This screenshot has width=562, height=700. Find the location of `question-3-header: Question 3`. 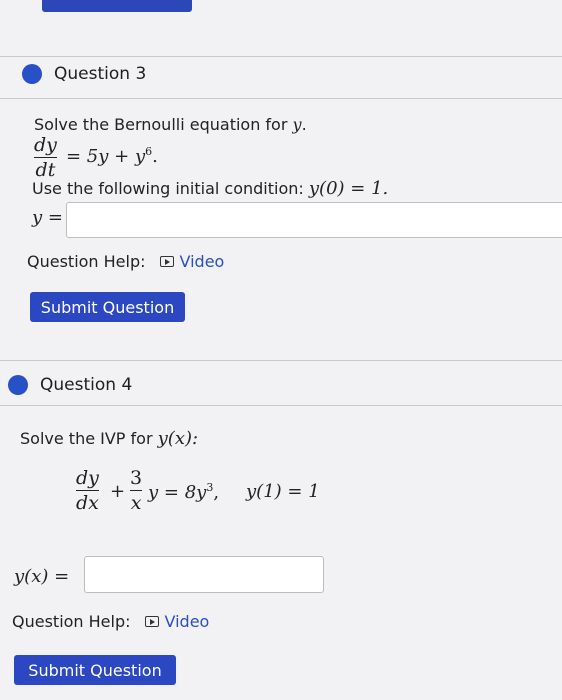

question-3-header: Question 3 is located at coordinates (84, 74).